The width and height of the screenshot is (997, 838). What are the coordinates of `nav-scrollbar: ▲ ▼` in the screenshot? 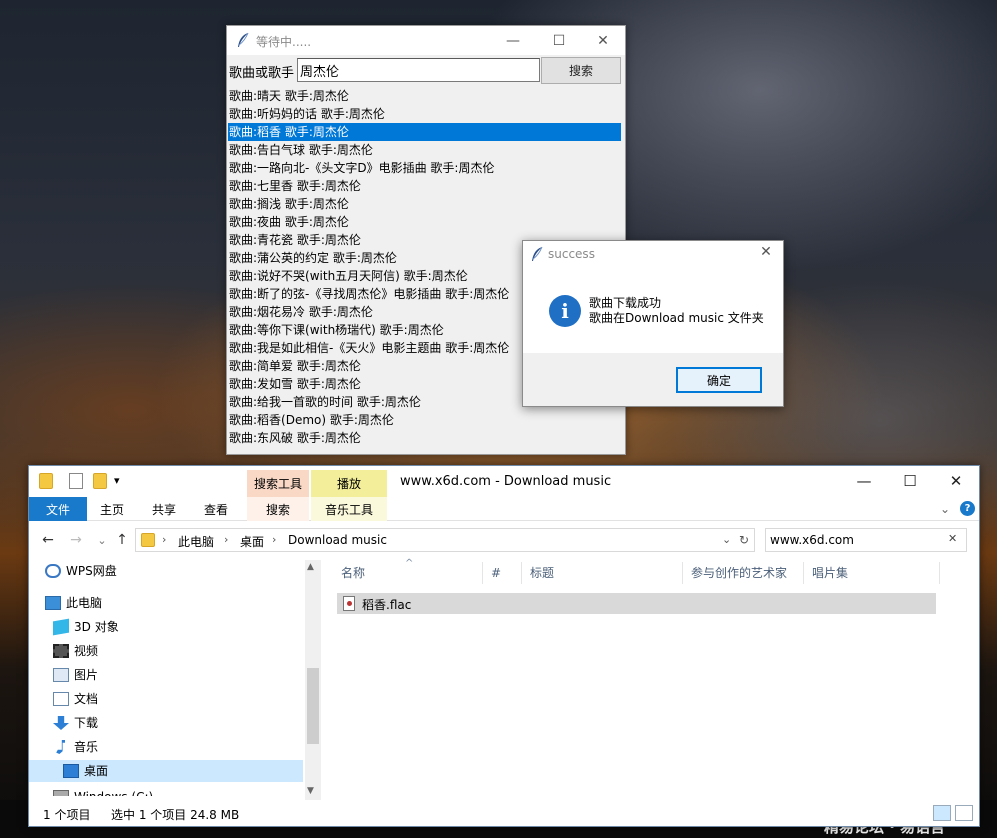 It's located at (313, 680).